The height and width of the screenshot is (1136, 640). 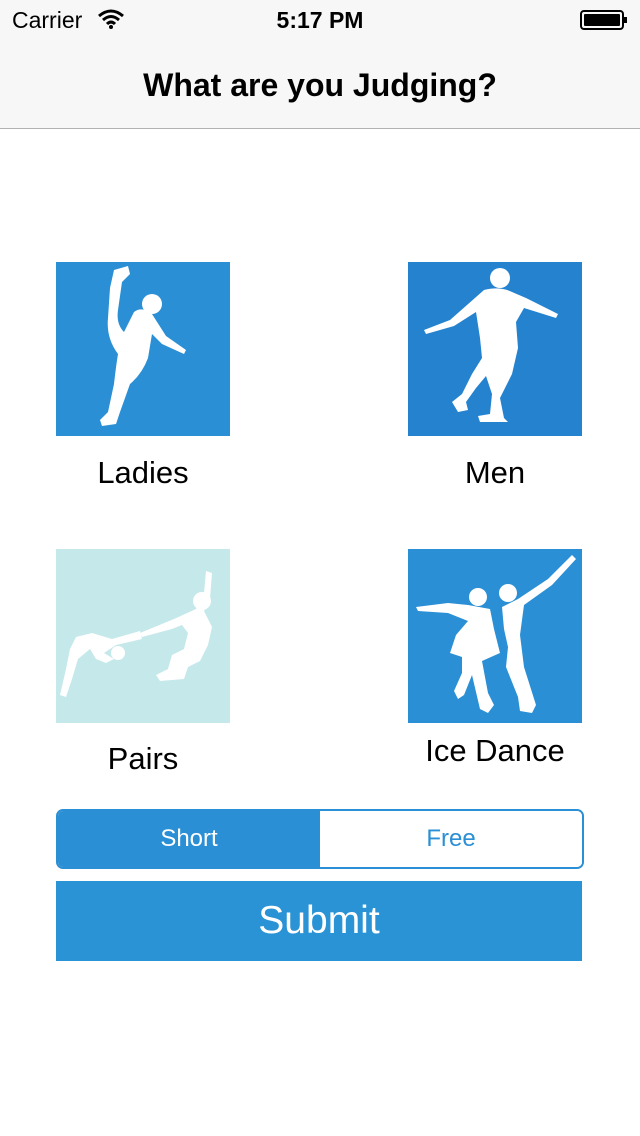 I want to click on pairs-skaters-icon, so click(x=136, y=634).